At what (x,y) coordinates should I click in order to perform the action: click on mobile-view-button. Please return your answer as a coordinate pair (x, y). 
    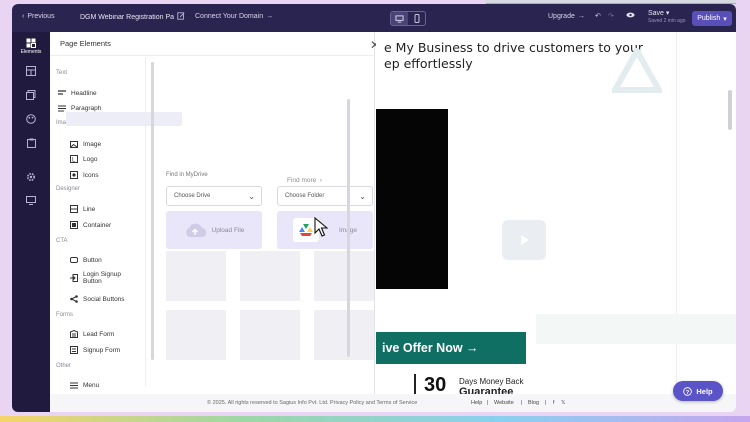
    Looking at the image, I should click on (416, 18).